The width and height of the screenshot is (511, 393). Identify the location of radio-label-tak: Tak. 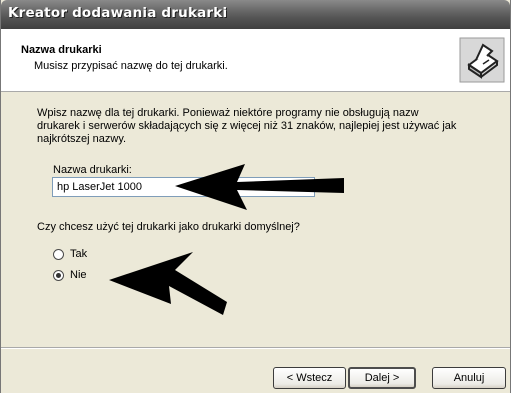
(79, 254).